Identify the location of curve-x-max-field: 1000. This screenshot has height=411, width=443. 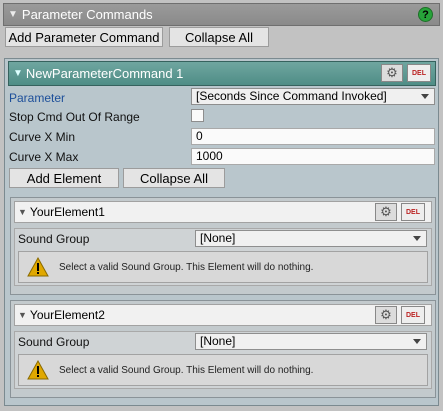
(313, 156).